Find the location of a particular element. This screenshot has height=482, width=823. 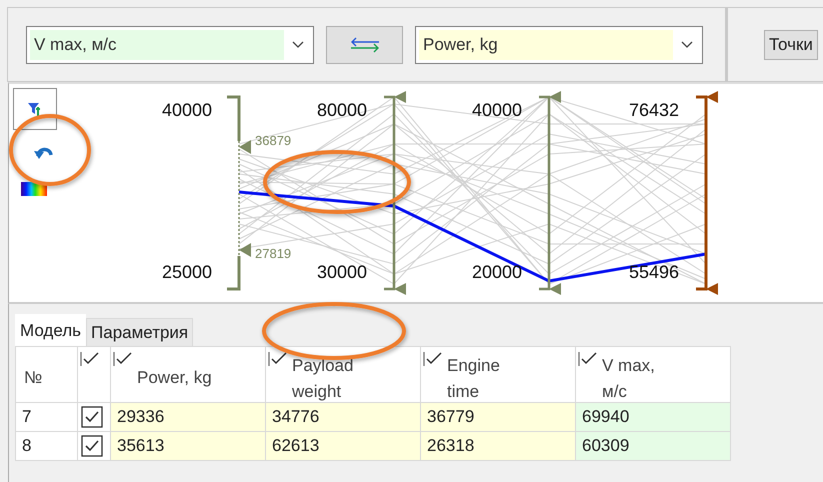

table-cell: 35613 is located at coordinates (188, 446).